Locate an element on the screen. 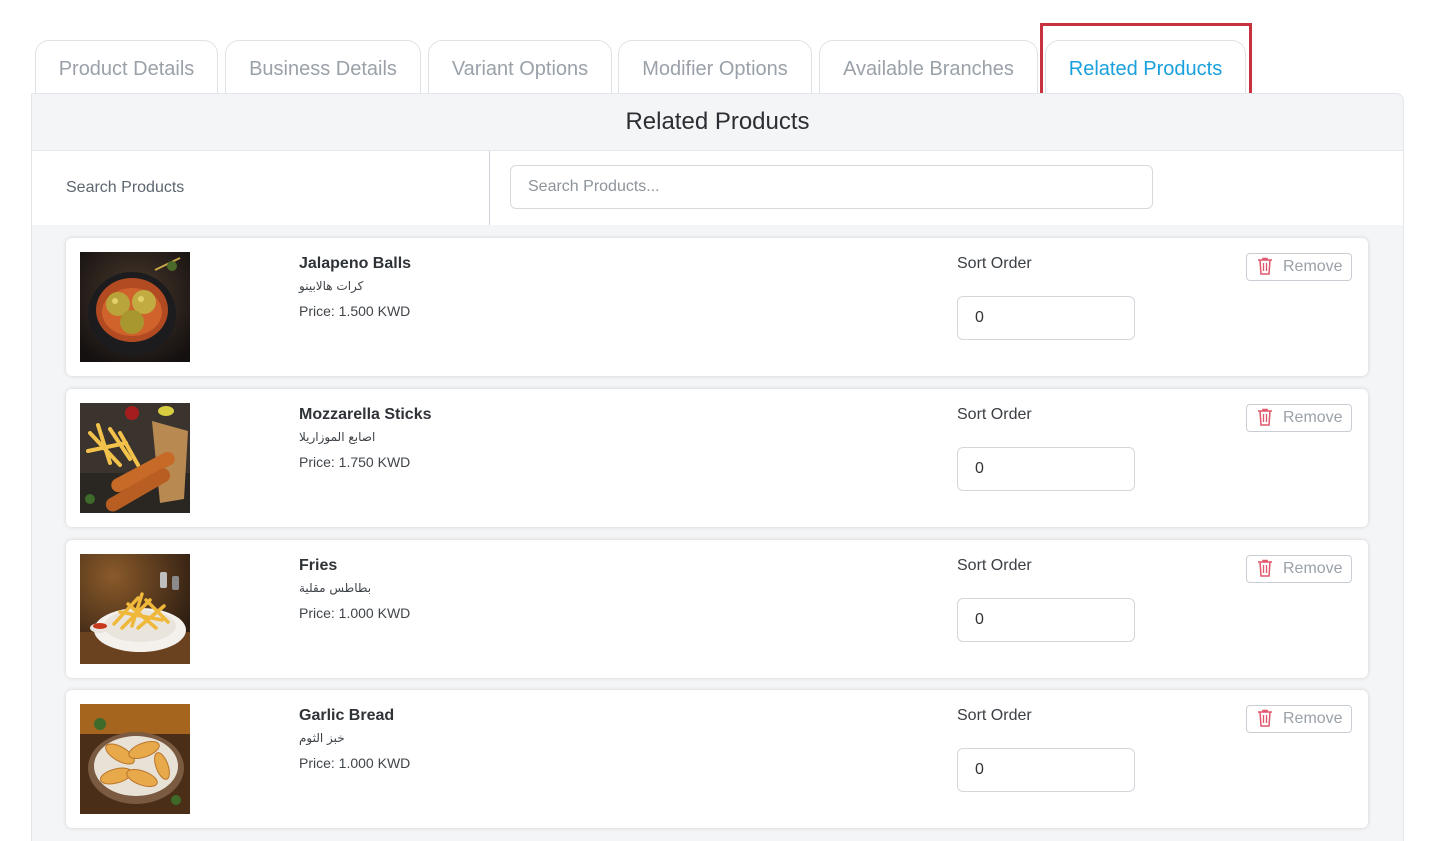 Image resolution: width=1434 pixels, height=841 pixels. product-name: Jalapeno Balls is located at coordinates (355, 263).